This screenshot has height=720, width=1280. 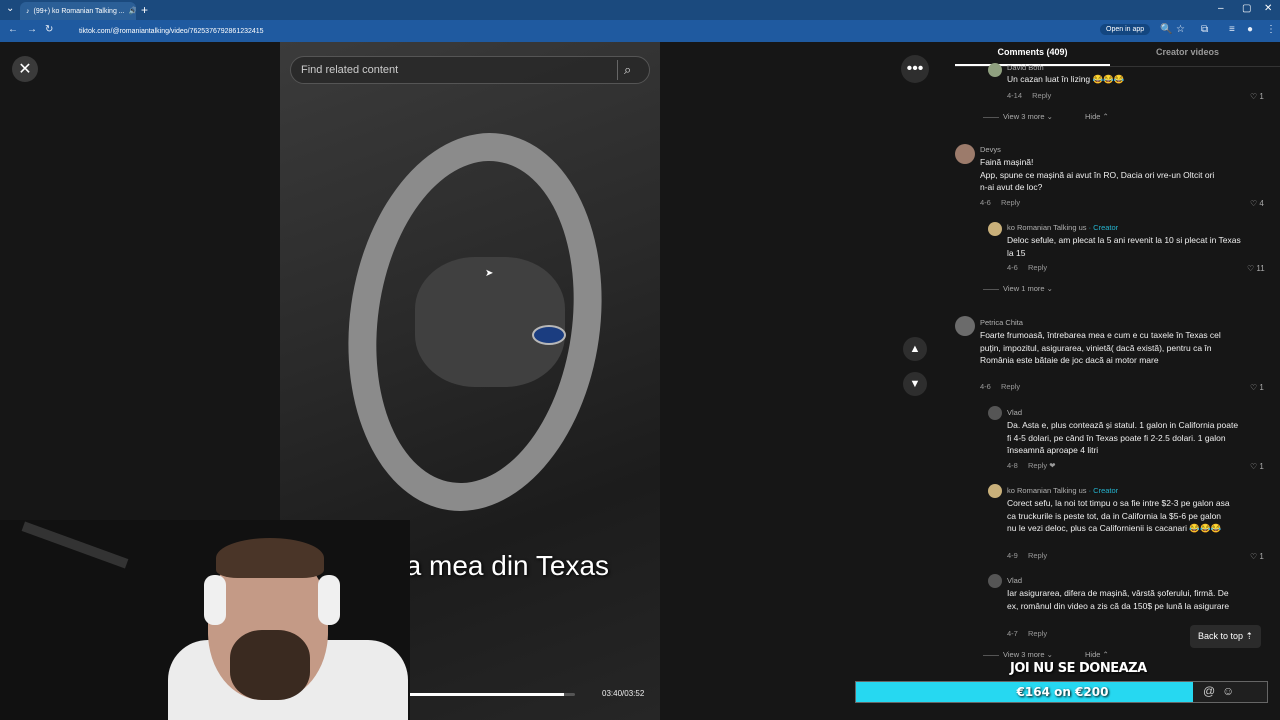 What do you see at coordinates (1166, 29) in the screenshot?
I see `zoom-icon: 🔍` at bounding box center [1166, 29].